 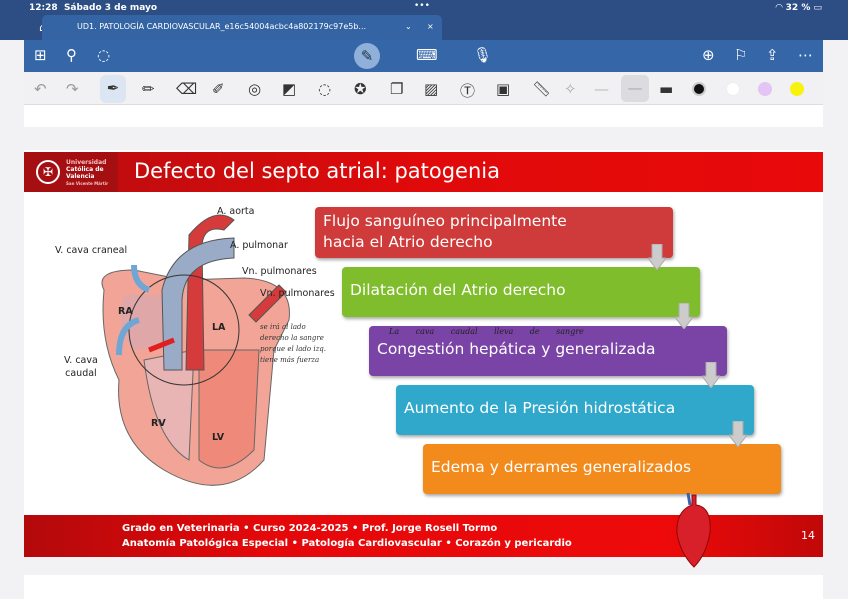 What do you see at coordinates (396, 89) in the screenshot?
I see `copy-icon: ❐` at bounding box center [396, 89].